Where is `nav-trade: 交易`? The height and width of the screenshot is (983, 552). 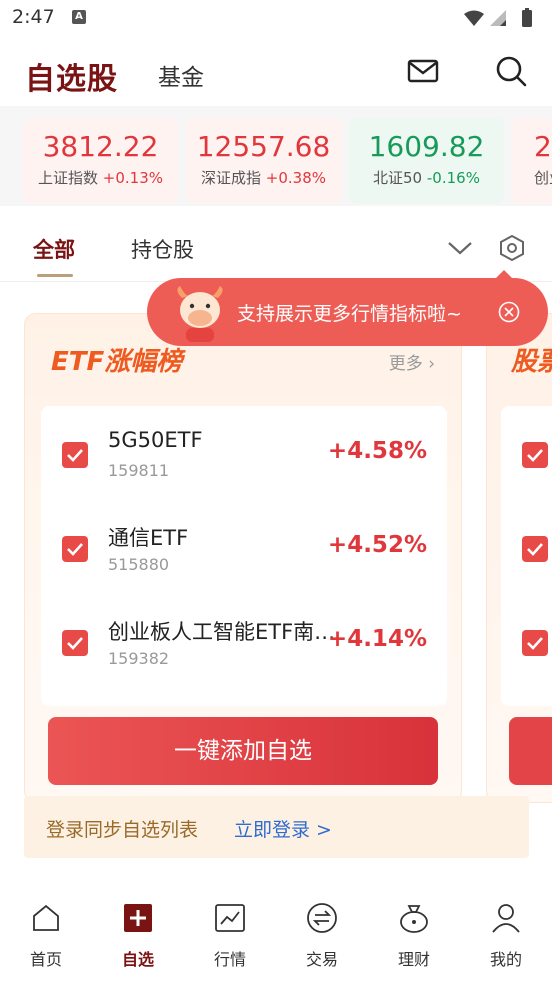 nav-trade: 交易 is located at coordinates (322, 933).